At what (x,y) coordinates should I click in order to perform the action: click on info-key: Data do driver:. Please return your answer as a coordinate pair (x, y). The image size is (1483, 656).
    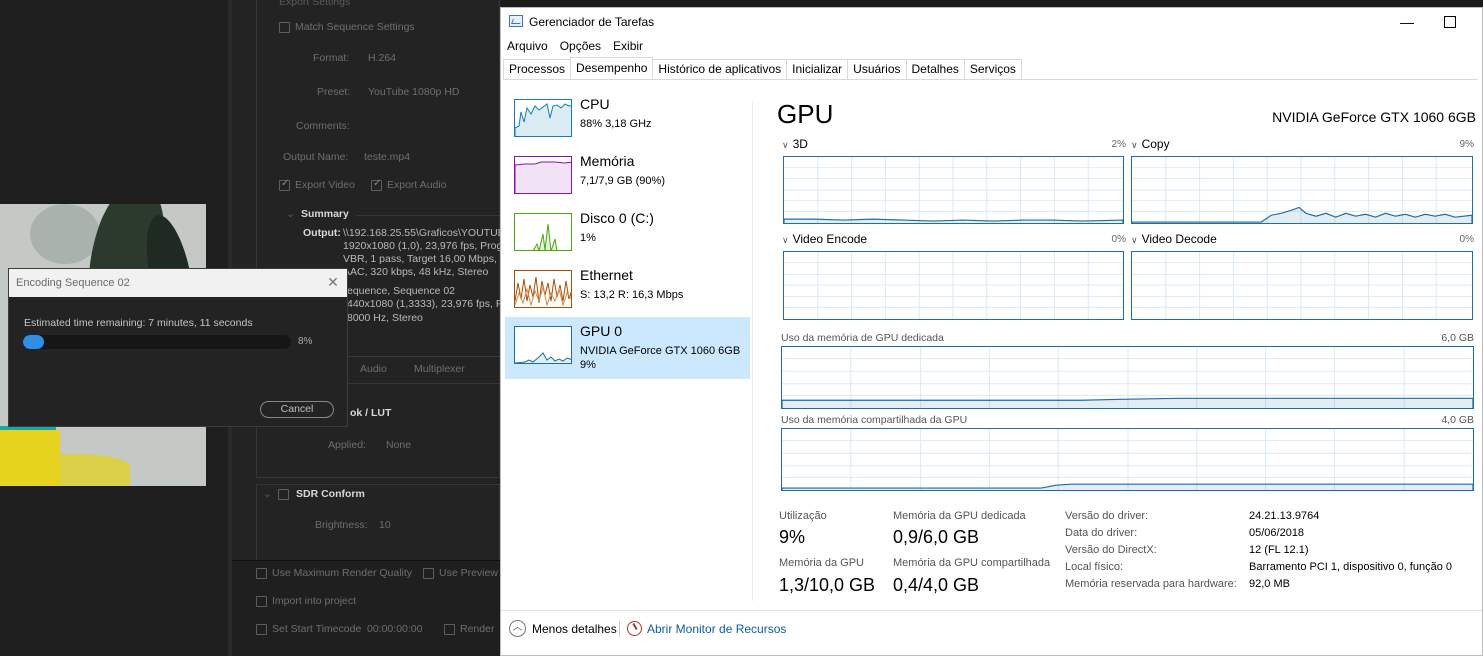
    Looking at the image, I should click on (1101, 533).